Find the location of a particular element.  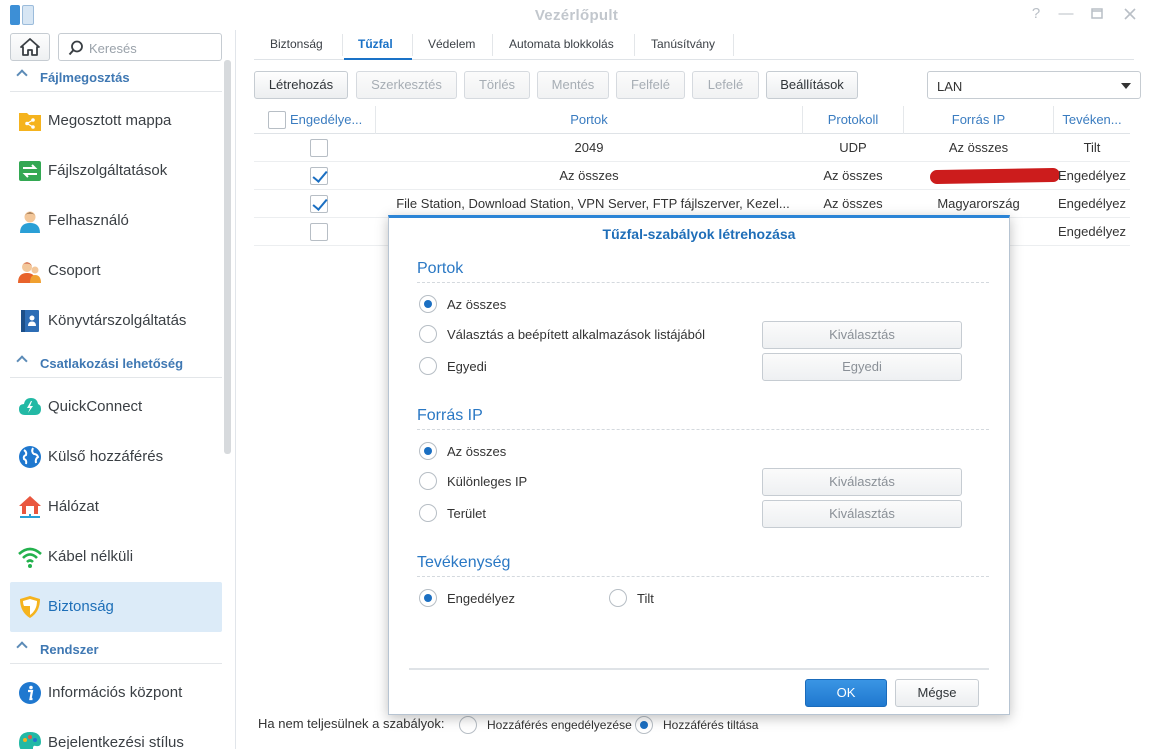

tab-certificate: Tanúsítvány is located at coordinates (683, 44).